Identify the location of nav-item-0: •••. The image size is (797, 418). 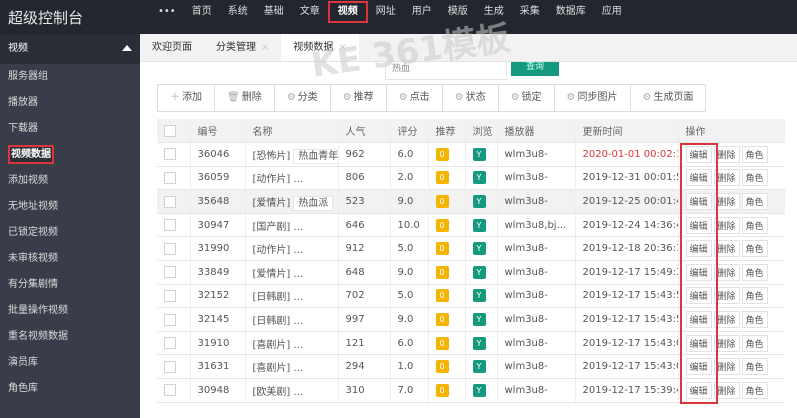
(167, 12).